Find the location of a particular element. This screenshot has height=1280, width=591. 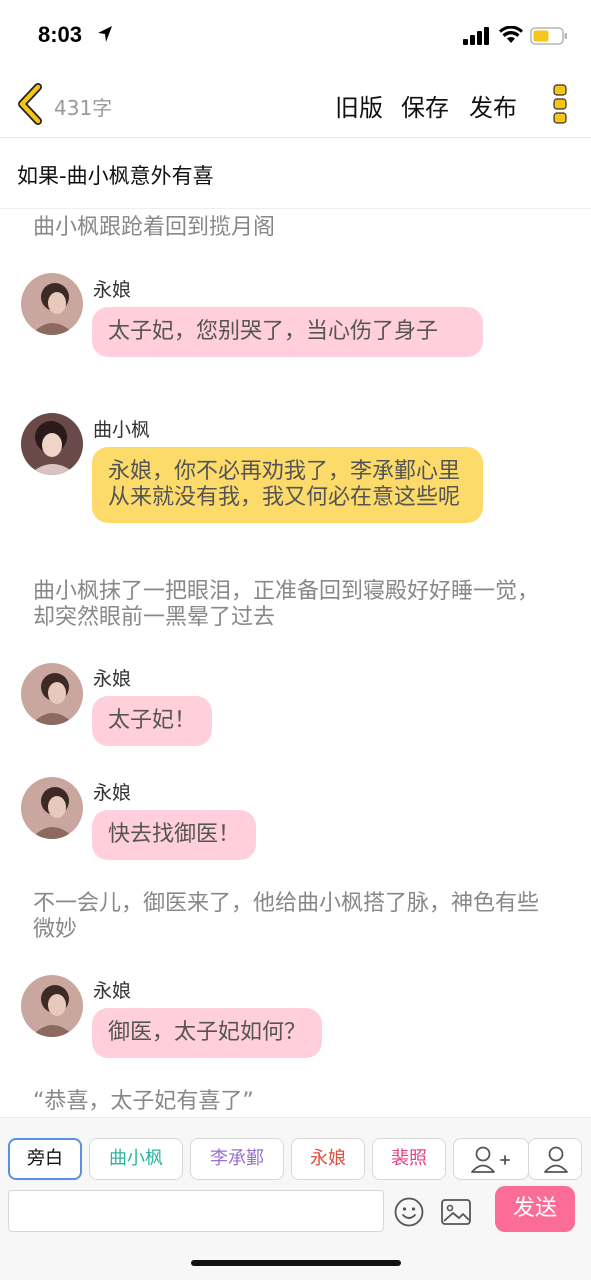

battery-icon is located at coordinates (548, 36).